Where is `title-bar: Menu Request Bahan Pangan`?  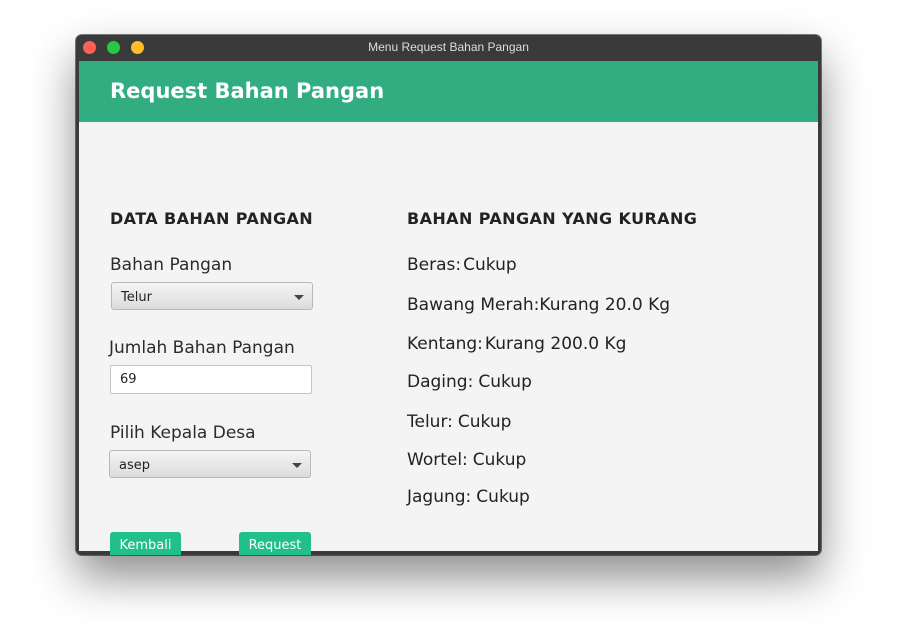 title-bar: Menu Request Bahan Pangan is located at coordinates (448, 47).